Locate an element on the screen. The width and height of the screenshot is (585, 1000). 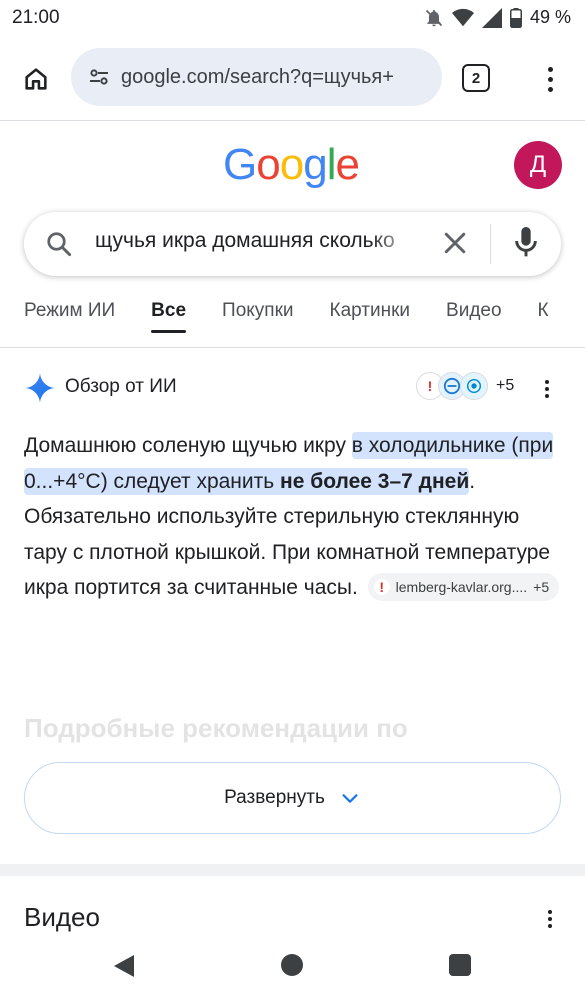
home-button is located at coordinates (36, 79).